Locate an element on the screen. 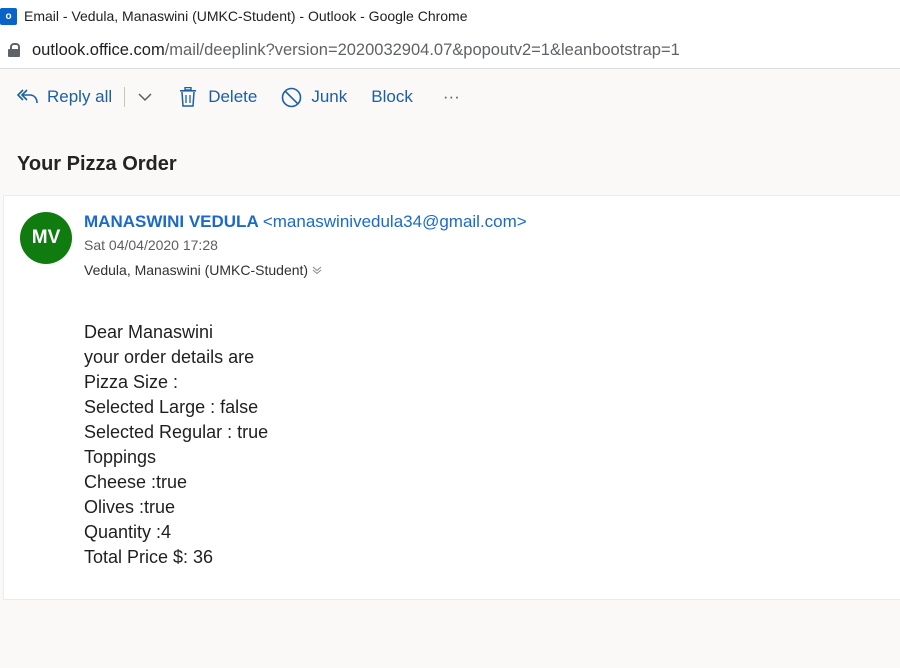  delete-button: Delete is located at coordinates (218, 97).